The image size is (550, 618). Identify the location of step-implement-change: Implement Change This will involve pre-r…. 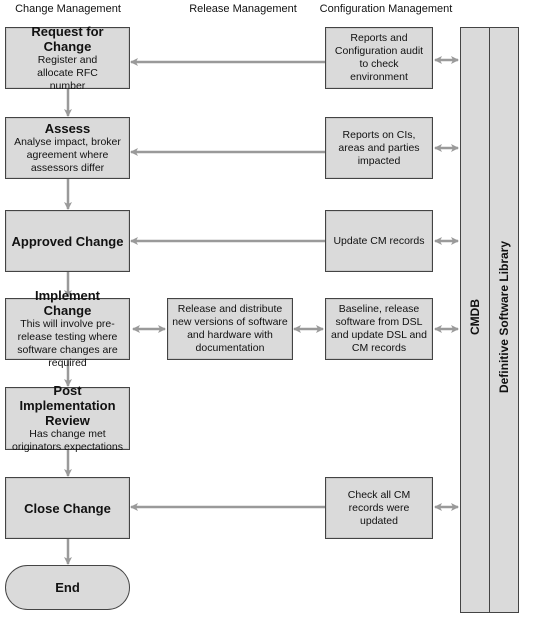
(67, 328).